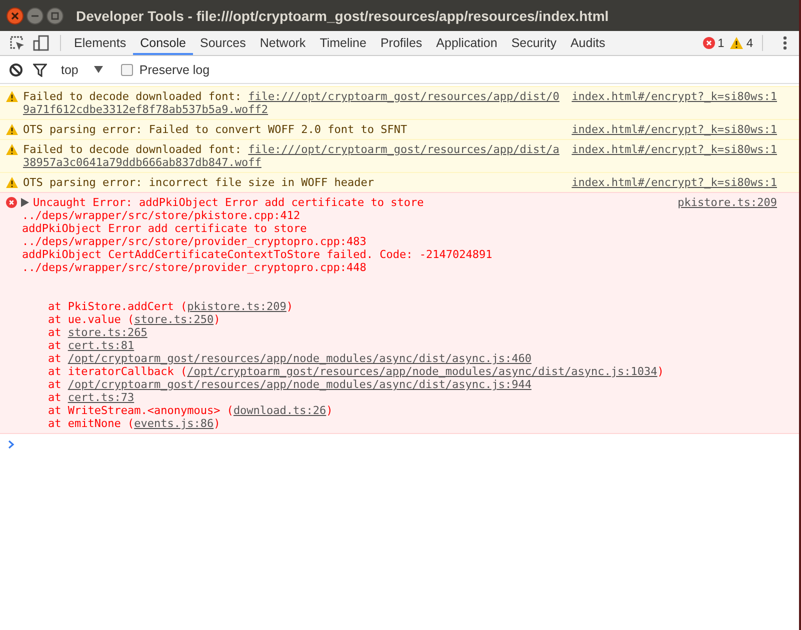 This screenshot has width=801, height=630. I want to click on log-line: OTS parsing error: Failed to convert WOFF 2.0 font to SFNT, so click(215, 129).